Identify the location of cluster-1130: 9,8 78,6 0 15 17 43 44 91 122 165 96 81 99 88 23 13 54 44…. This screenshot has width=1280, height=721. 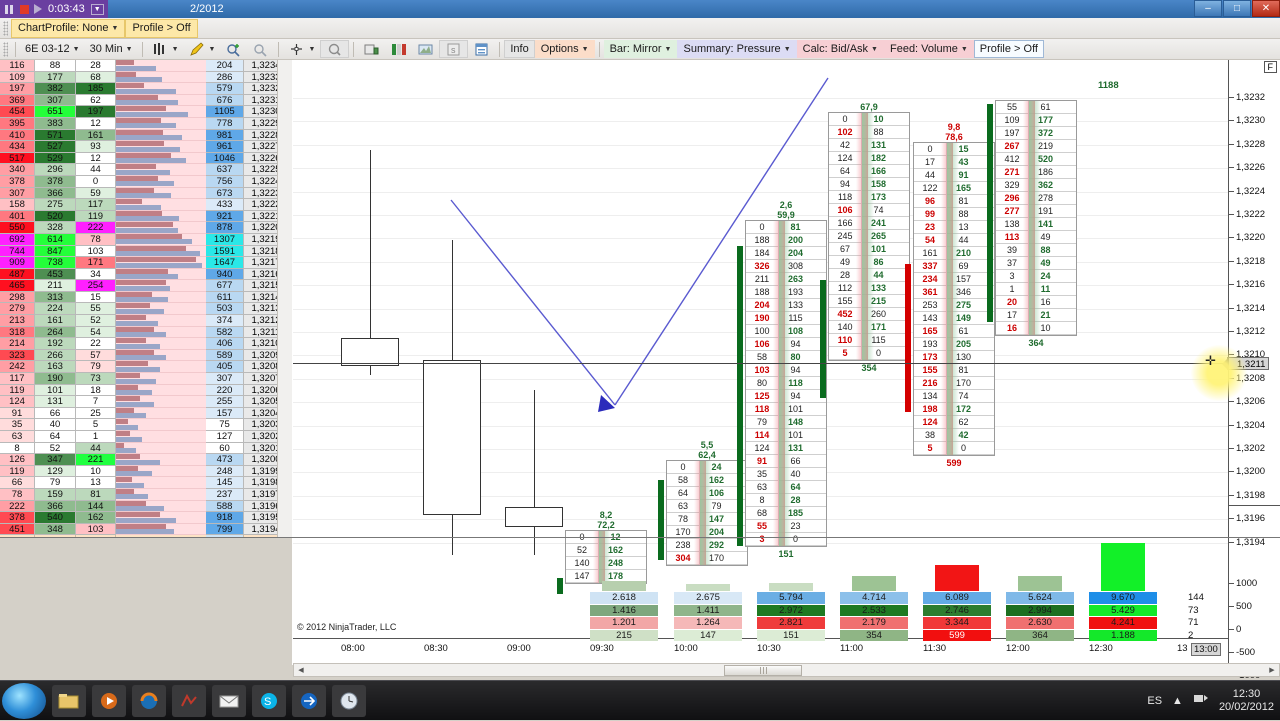
(950, 295).